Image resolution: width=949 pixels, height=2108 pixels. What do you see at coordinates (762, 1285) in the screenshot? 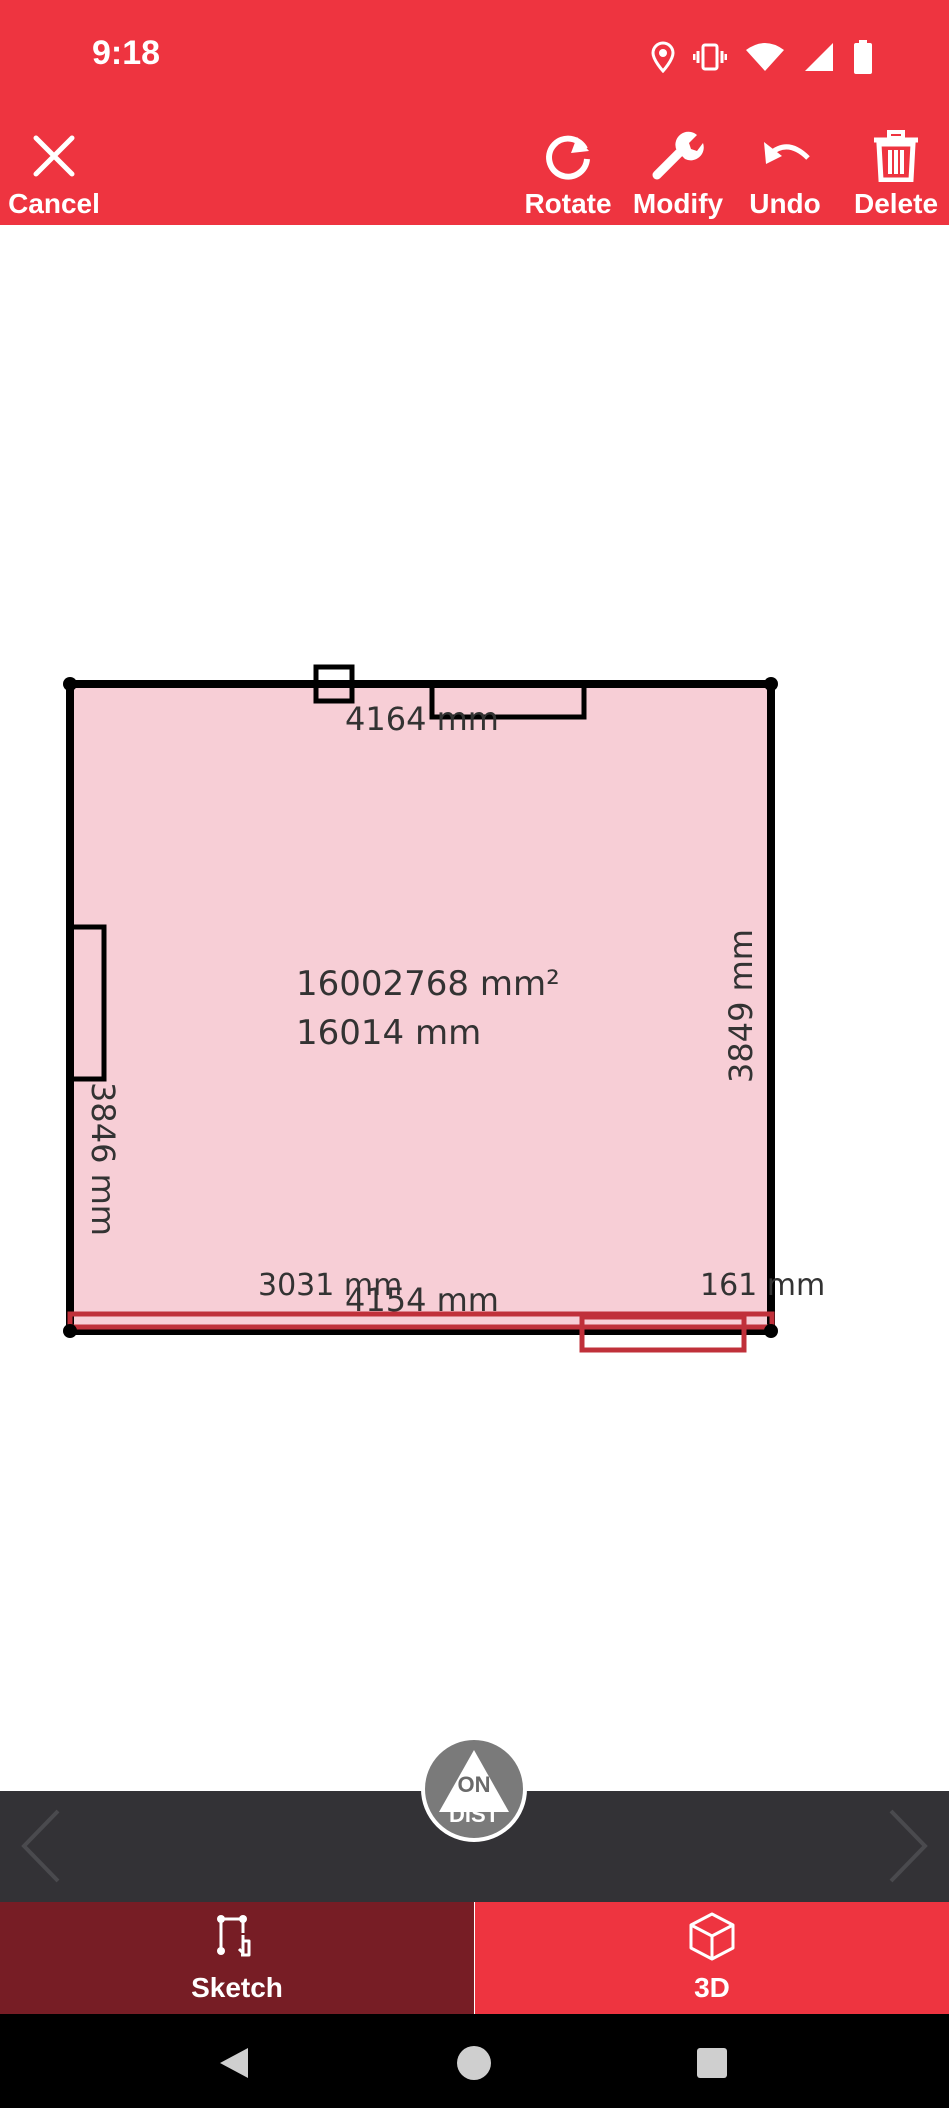
I see `bottom-segment-right-length: 161 mm` at bounding box center [762, 1285].